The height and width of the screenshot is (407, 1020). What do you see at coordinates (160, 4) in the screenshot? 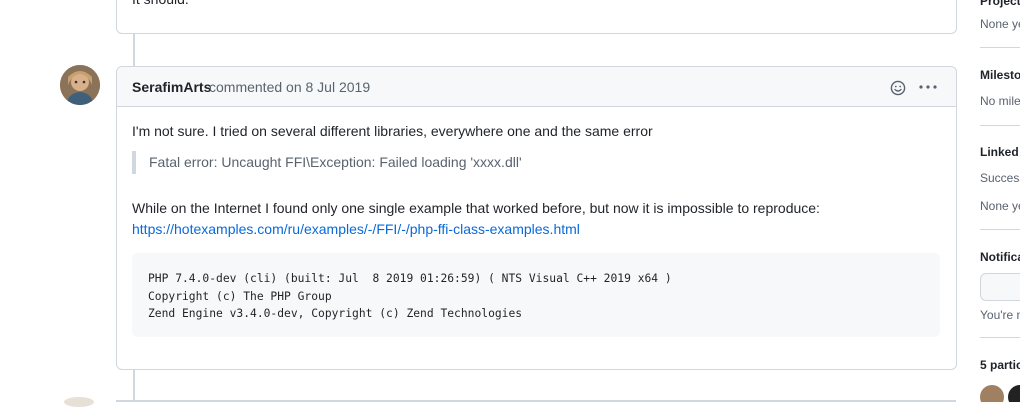
I see `previous-comment-text: It should.` at bounding box center [160, 4].